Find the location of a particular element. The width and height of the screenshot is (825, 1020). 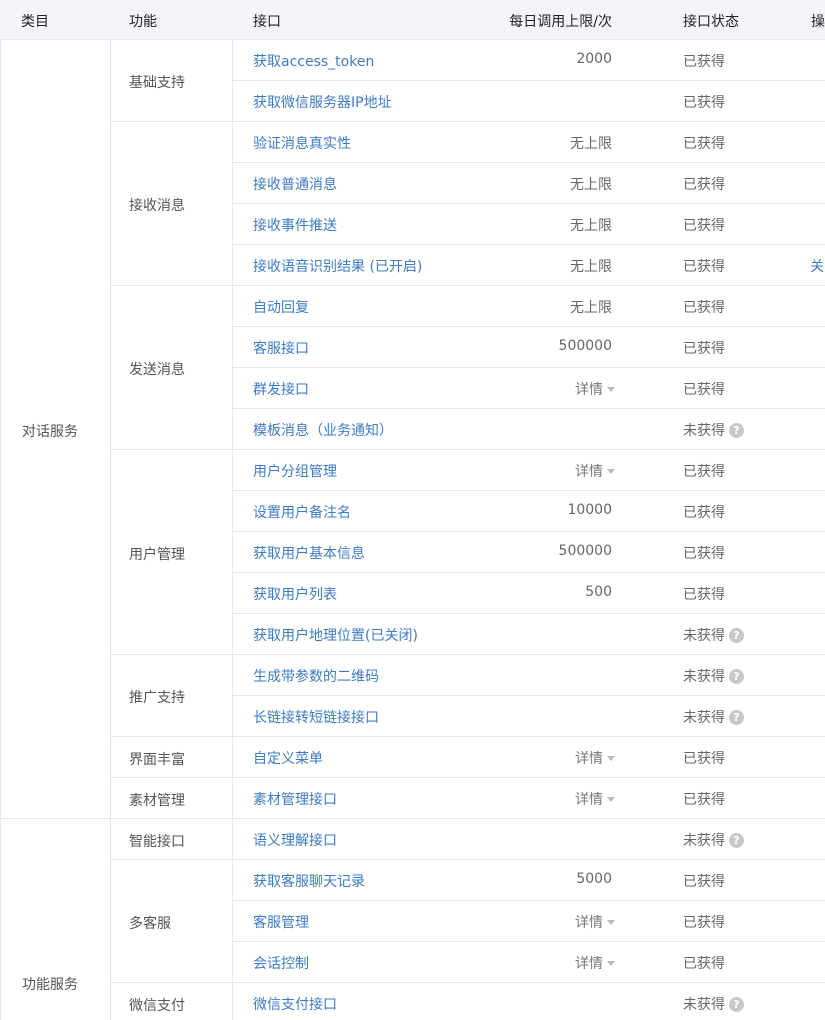

category-label: 对话服务 is located at coordinates (50, 431).